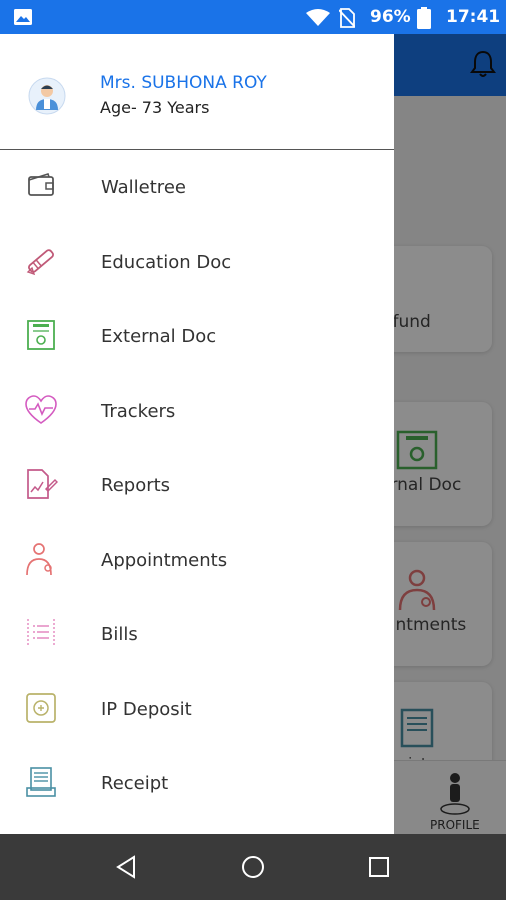 The height and width of the screenshot is (900, 506). Describe the element at coordinates (318, 17) in the screenshot. I see `wifi-icon` at that location.